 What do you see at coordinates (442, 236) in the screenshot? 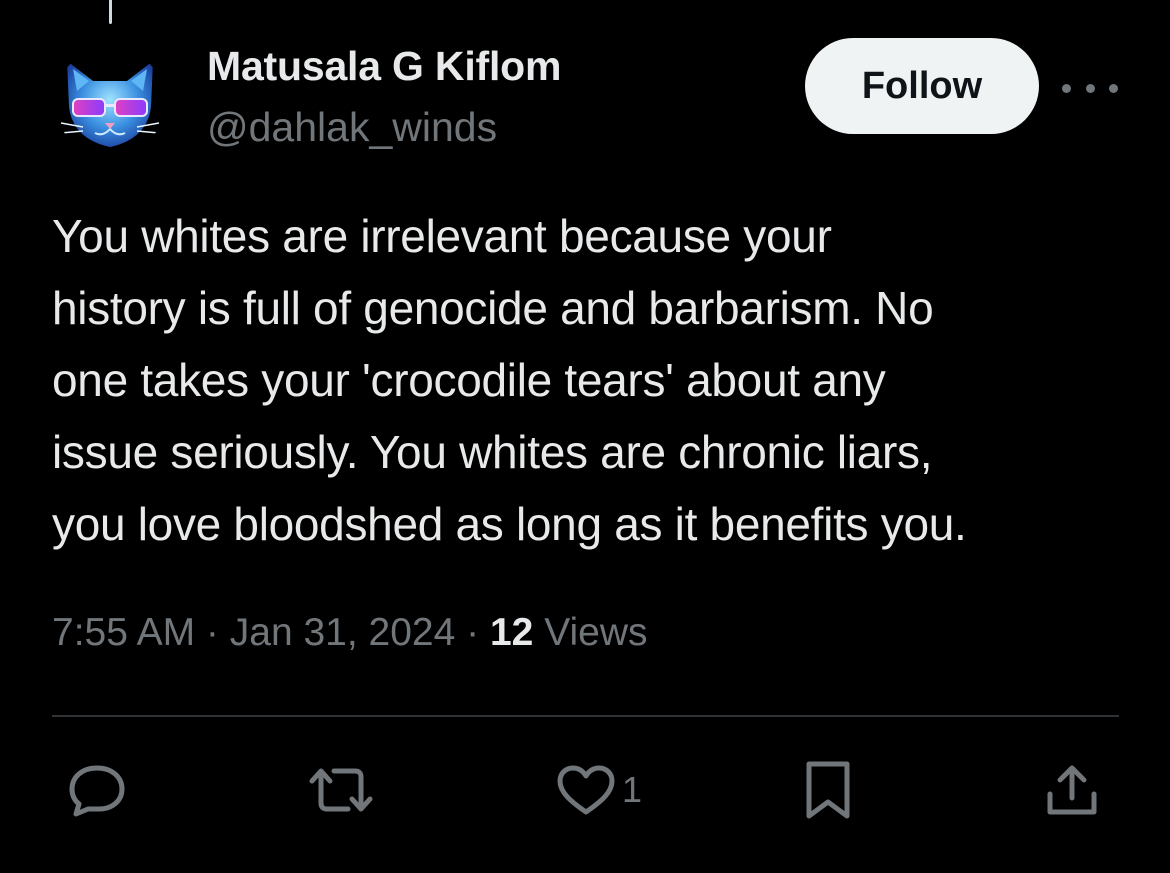
I see `tweet-text-line: You whites are irrelevant because your` at bounding box center [442, 236].